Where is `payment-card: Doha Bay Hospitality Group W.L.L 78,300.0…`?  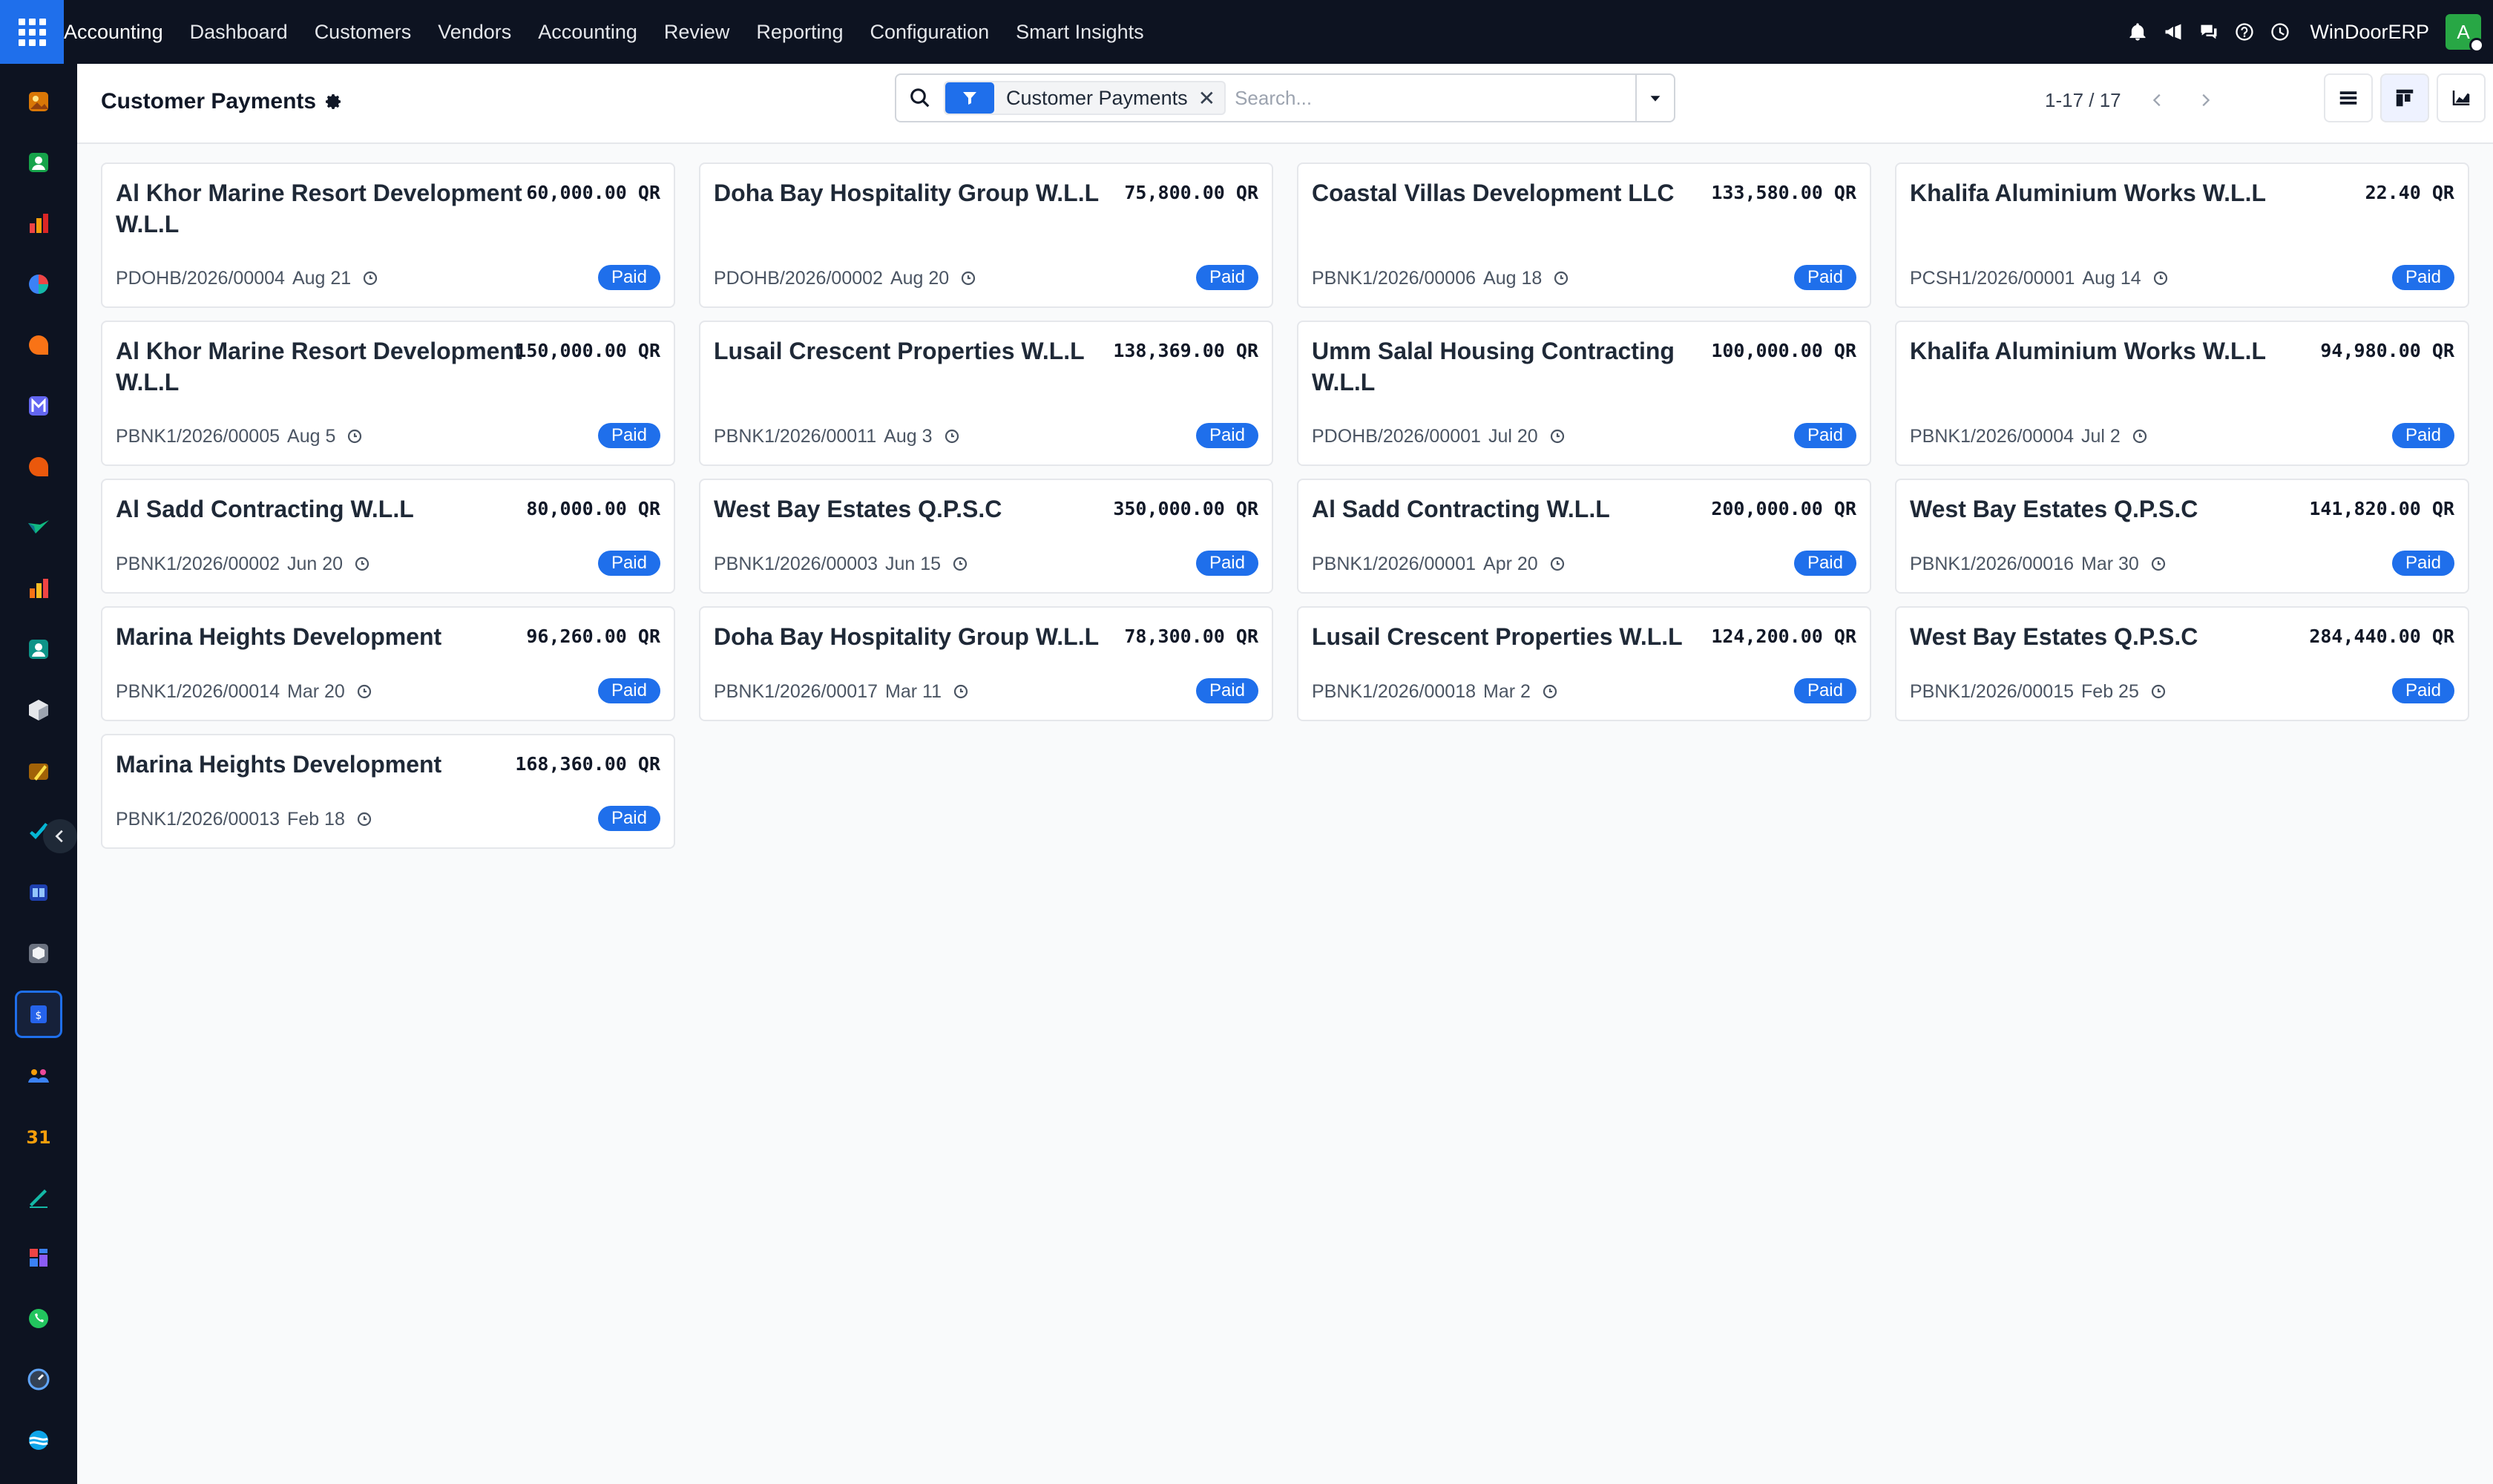 payment-card: Doha Bay Hospitality Group W.L.L 78,300.0… is located at coordinates (986, 663).